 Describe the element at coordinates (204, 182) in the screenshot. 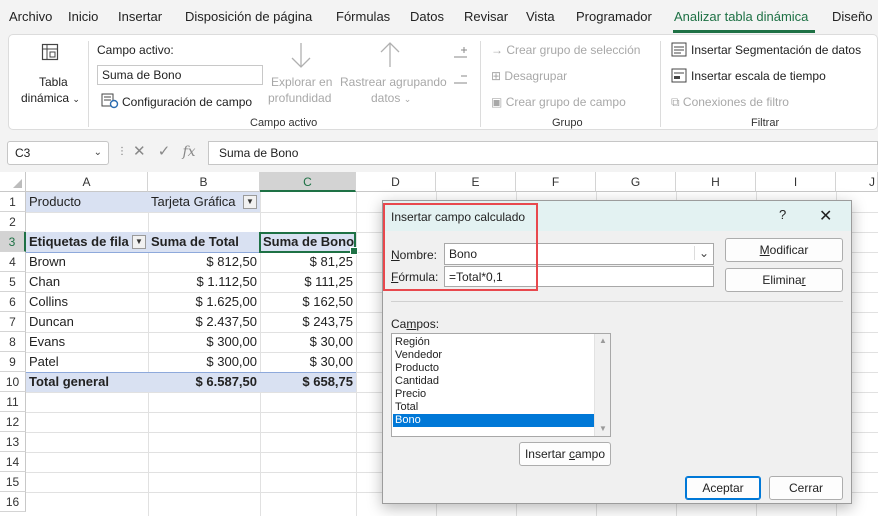

I see `column-header-b: B` at that location.